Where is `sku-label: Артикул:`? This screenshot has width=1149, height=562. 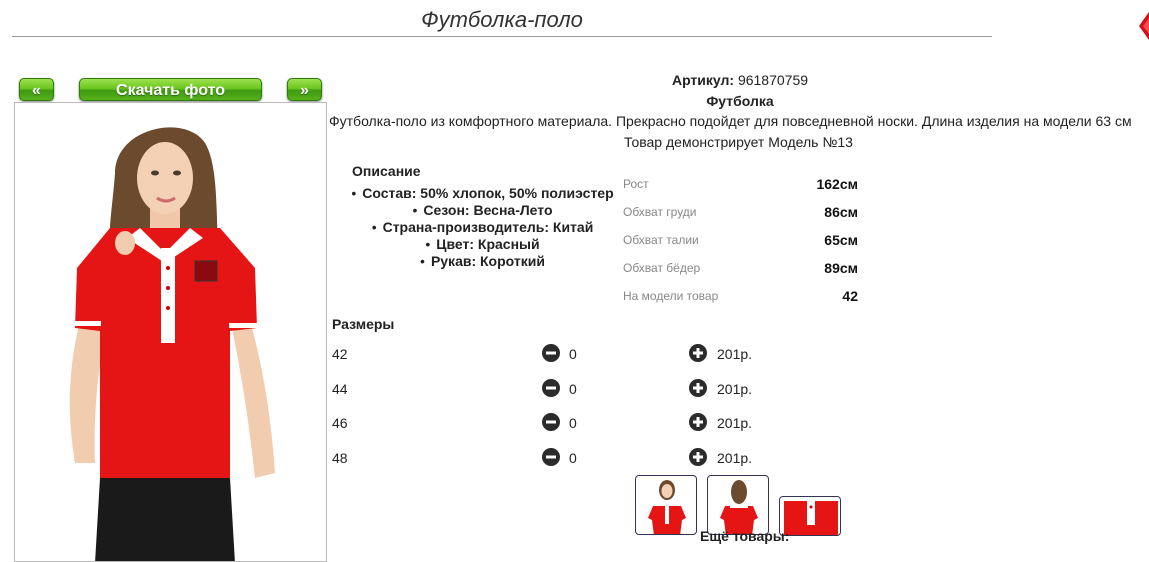 sku-label: Артикул: is located at coordinates (703, 80).